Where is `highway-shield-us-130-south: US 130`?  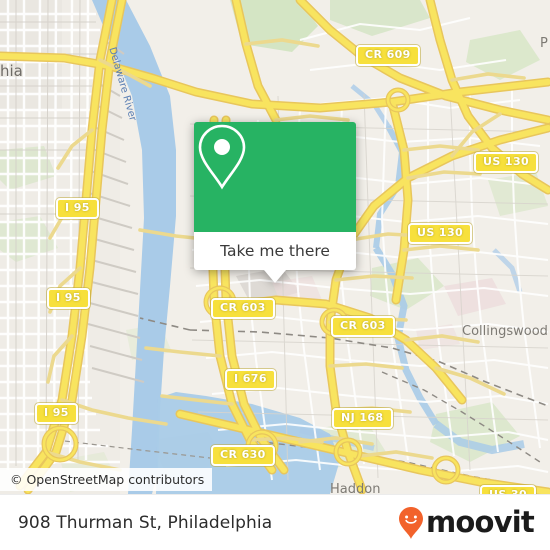 highway-shield-us-130-south: US 130 is located at coordinates (440, 233).